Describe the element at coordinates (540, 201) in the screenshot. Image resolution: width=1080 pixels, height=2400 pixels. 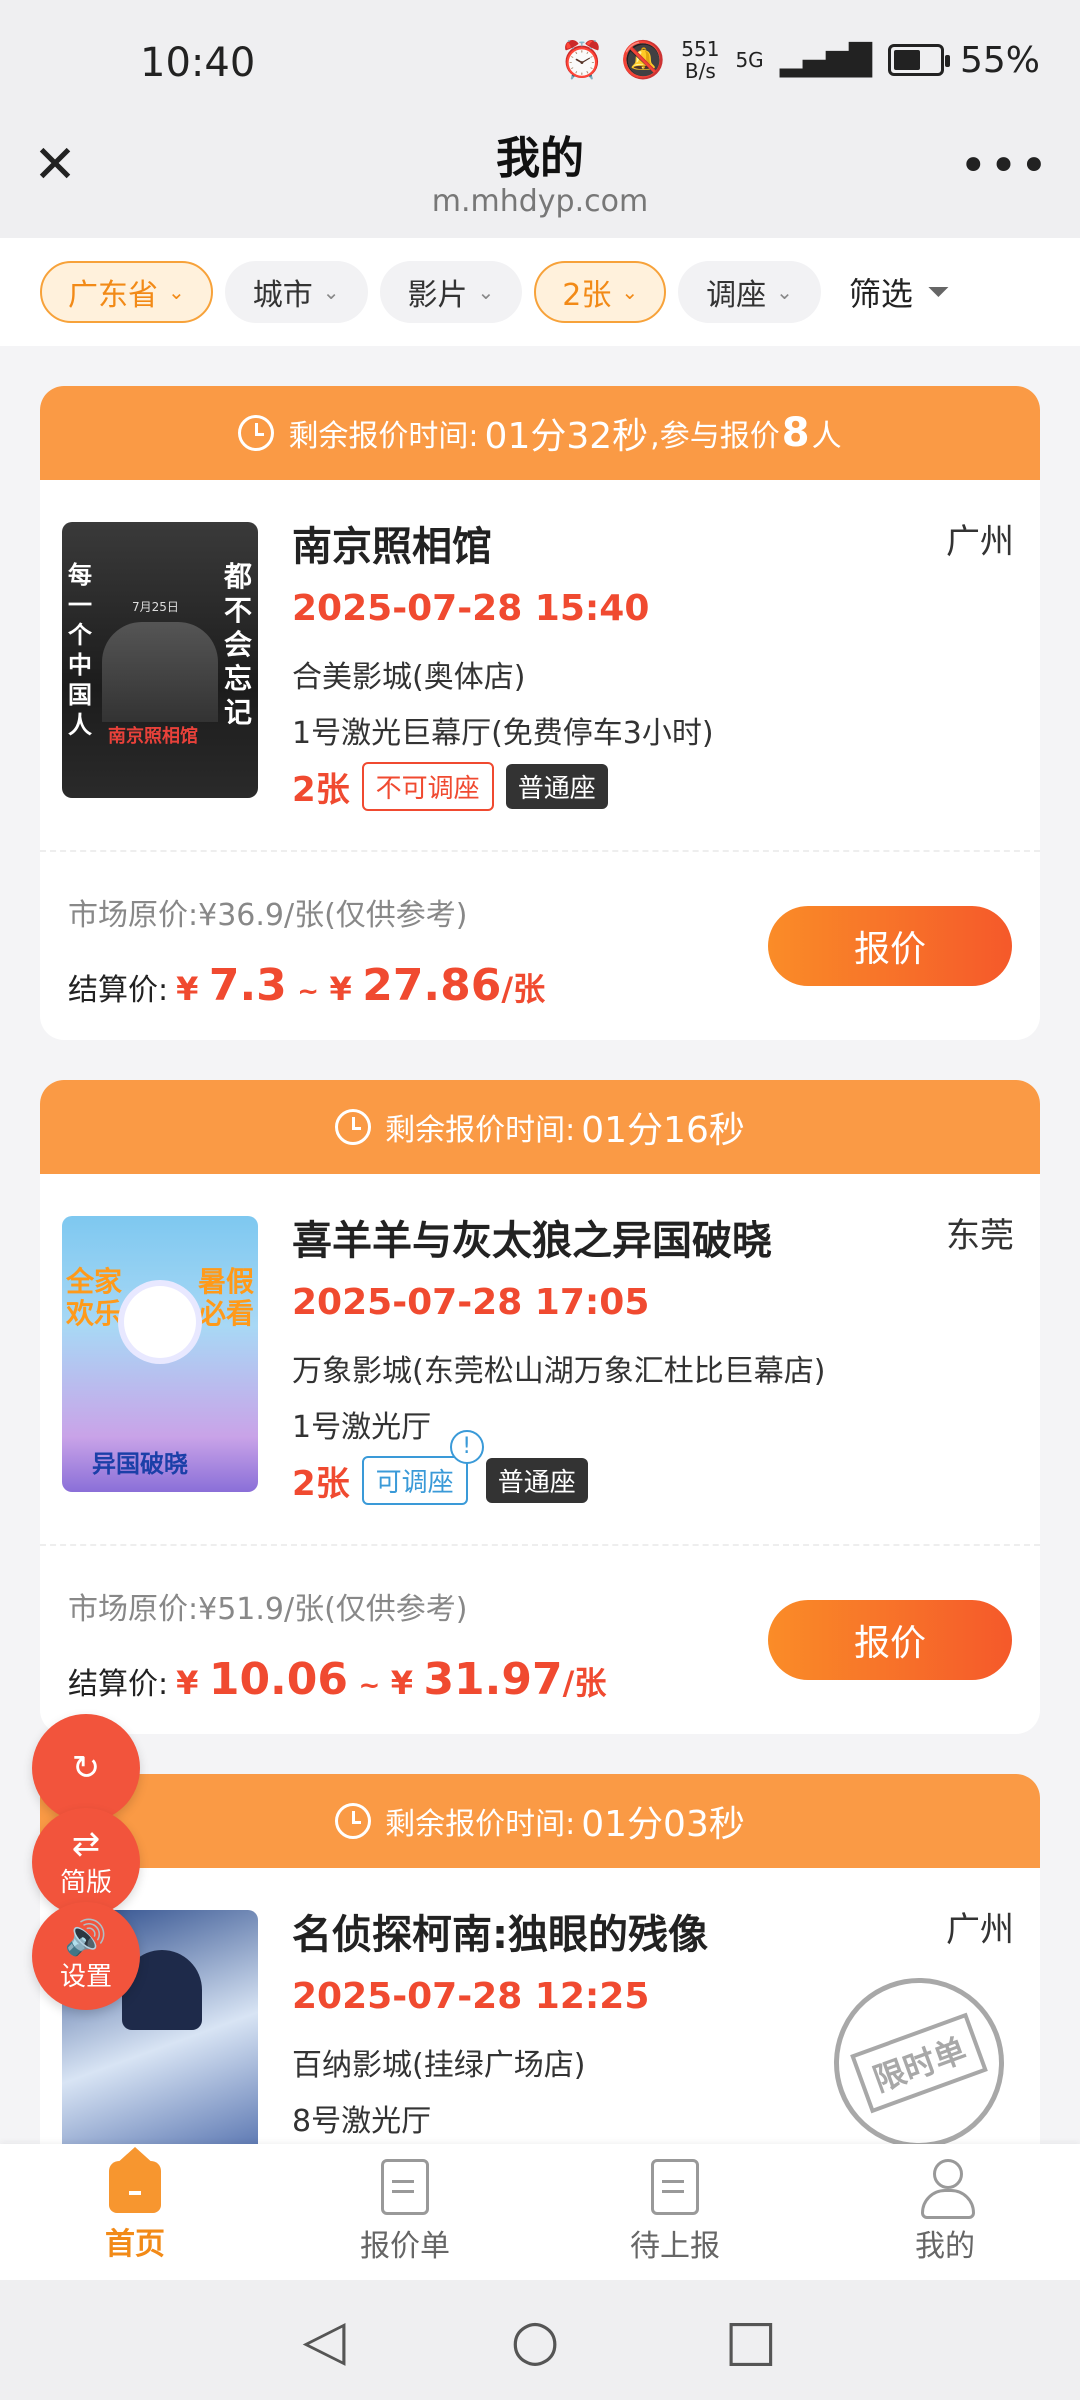
I see `page-url: m.mhdyp.com` at that location.